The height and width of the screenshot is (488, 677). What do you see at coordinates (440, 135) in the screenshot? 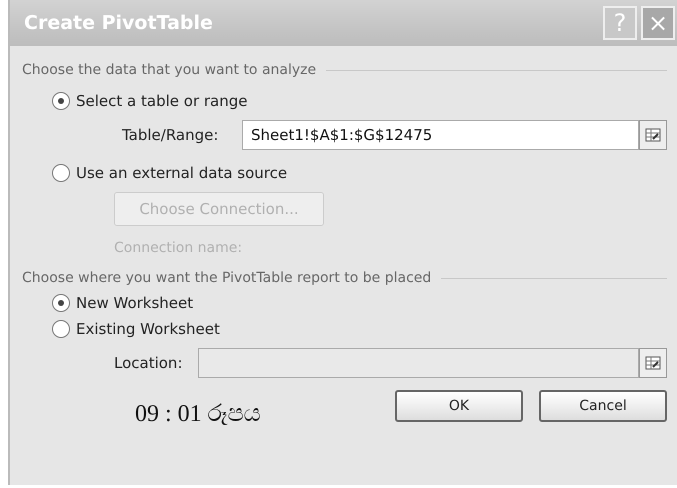
I see `range-input-field: Sheet1!$A$1:$G$12475` at bounding box center [440, 135].